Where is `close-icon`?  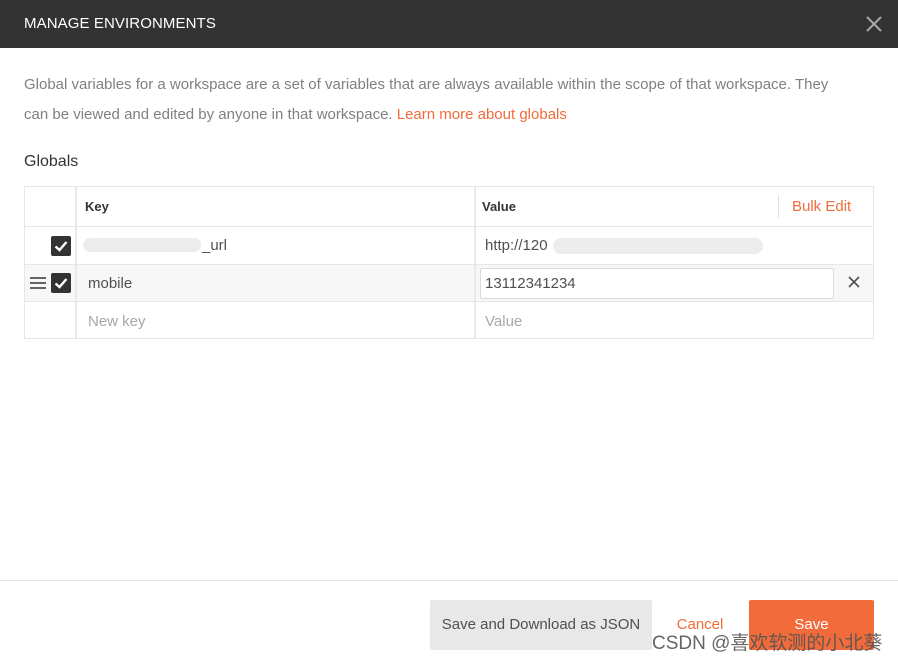 close-icon is located at coordinates (874, 24).